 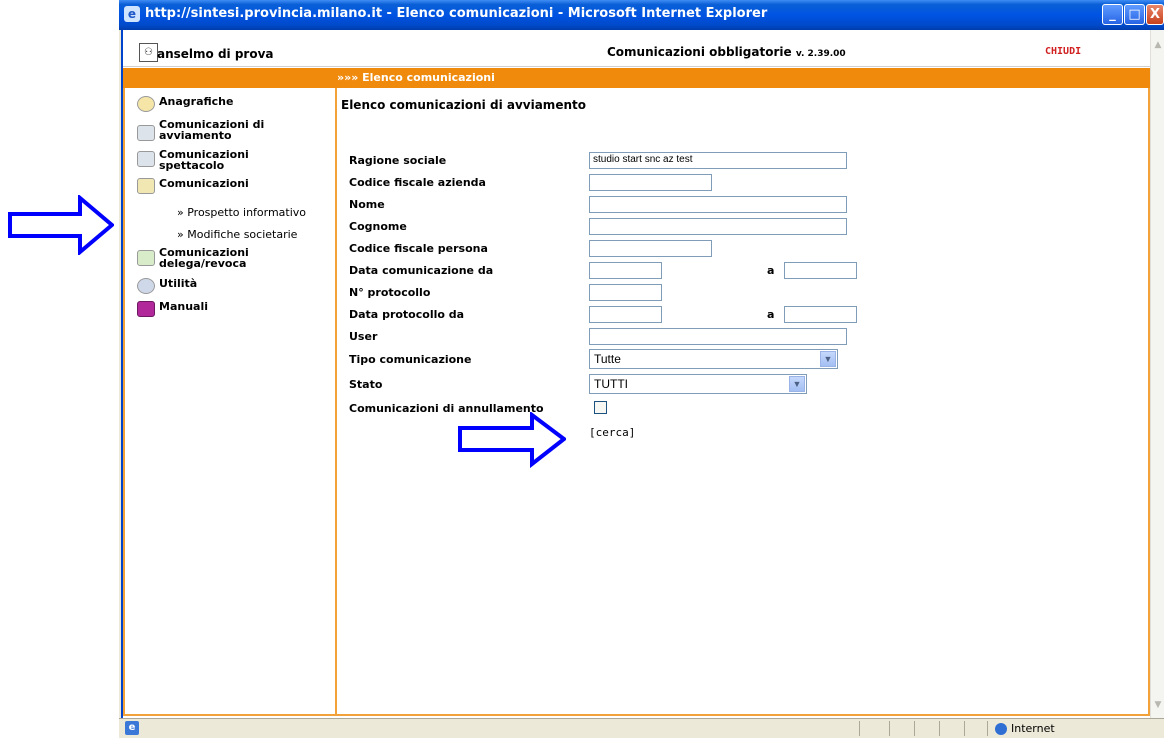 I want to click on user-name: anselmo di prova, so click(x=215, y=54).